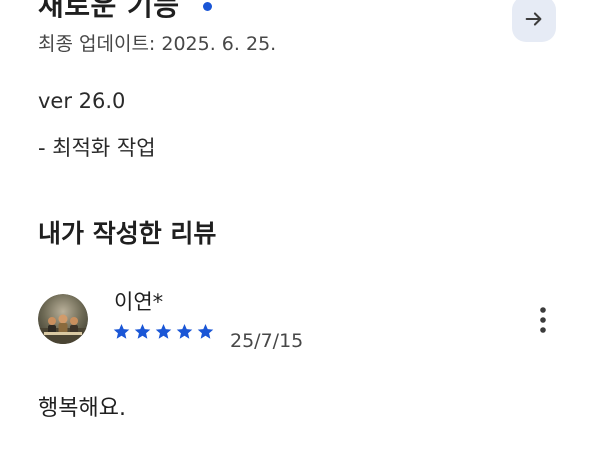 The image size is (600, 449). Describe the element at coordinates (97, 148) in the screenshot. I see `release-note: - 최적화 작업` at that location.